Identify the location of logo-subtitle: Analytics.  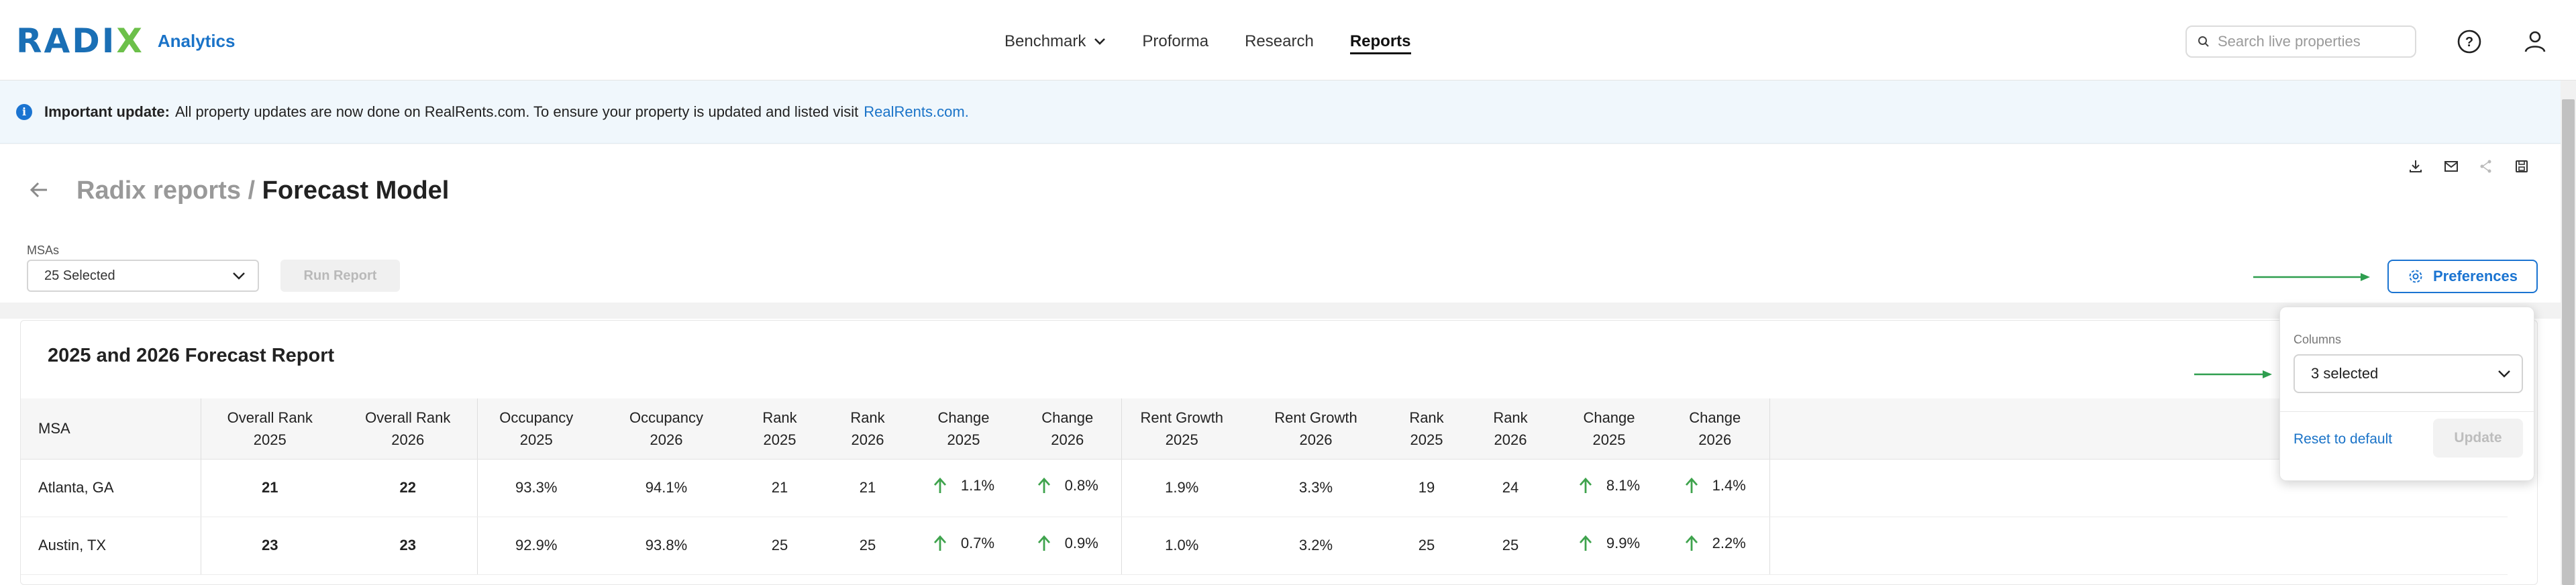
(196, 40).